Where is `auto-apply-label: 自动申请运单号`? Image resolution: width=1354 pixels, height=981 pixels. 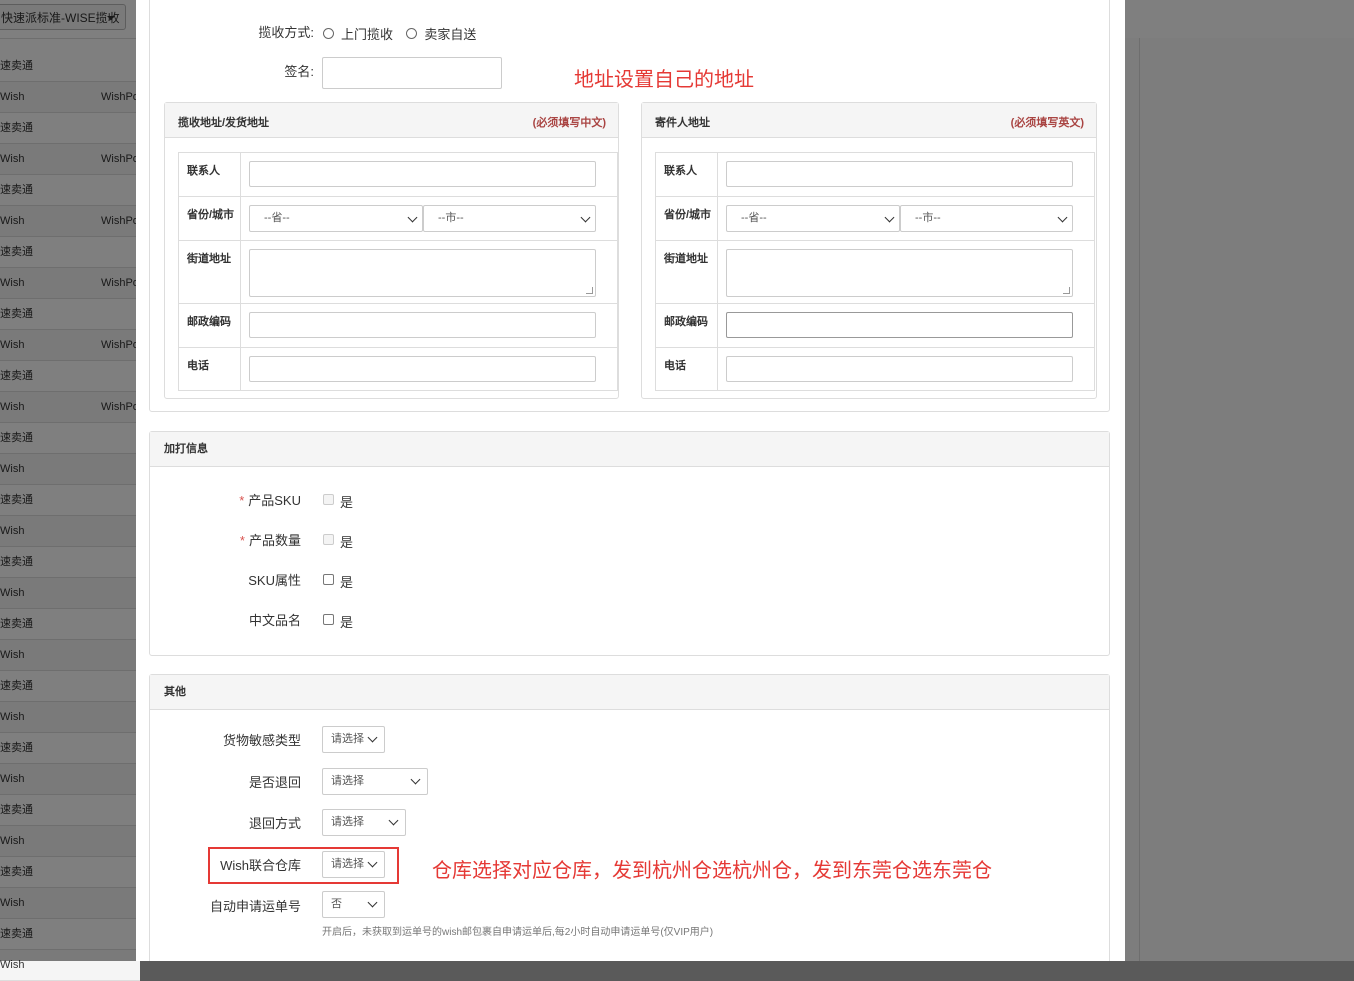
auto-apply-label: 自动申请运单号 is located at coordinates (255, 906).